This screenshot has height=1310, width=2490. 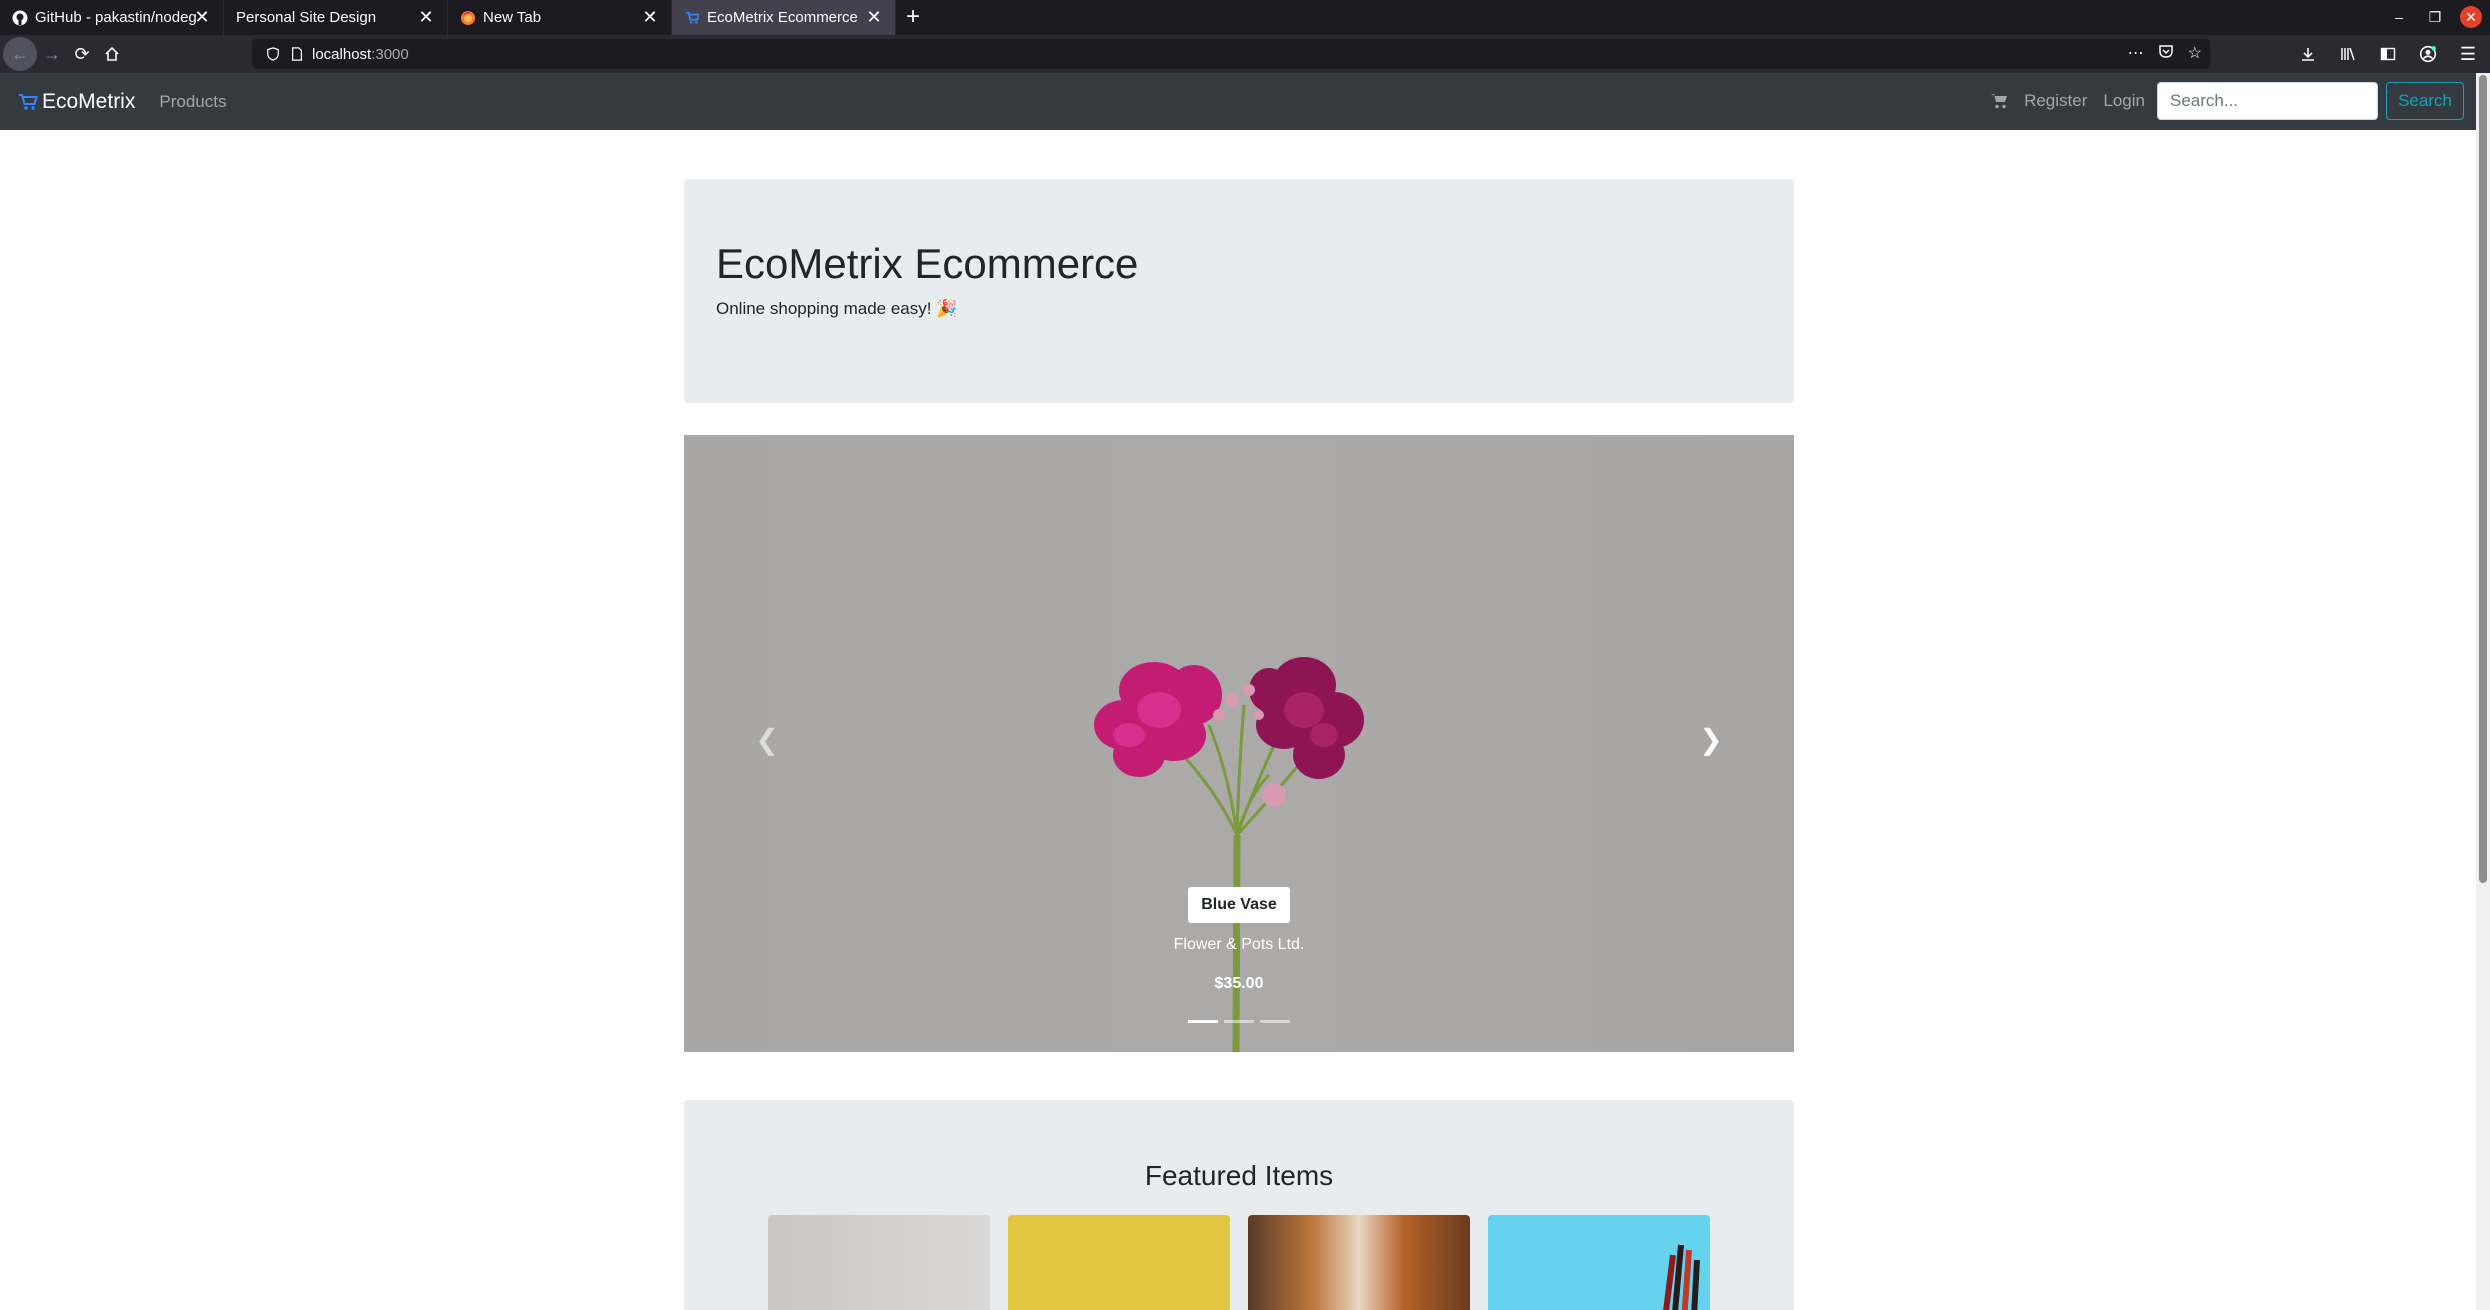 What do you see at coordinates (560, 17) in the screenshot?
I see `browser-tab-new-tab: New Tab ✕` at bounding box center [560, 17].